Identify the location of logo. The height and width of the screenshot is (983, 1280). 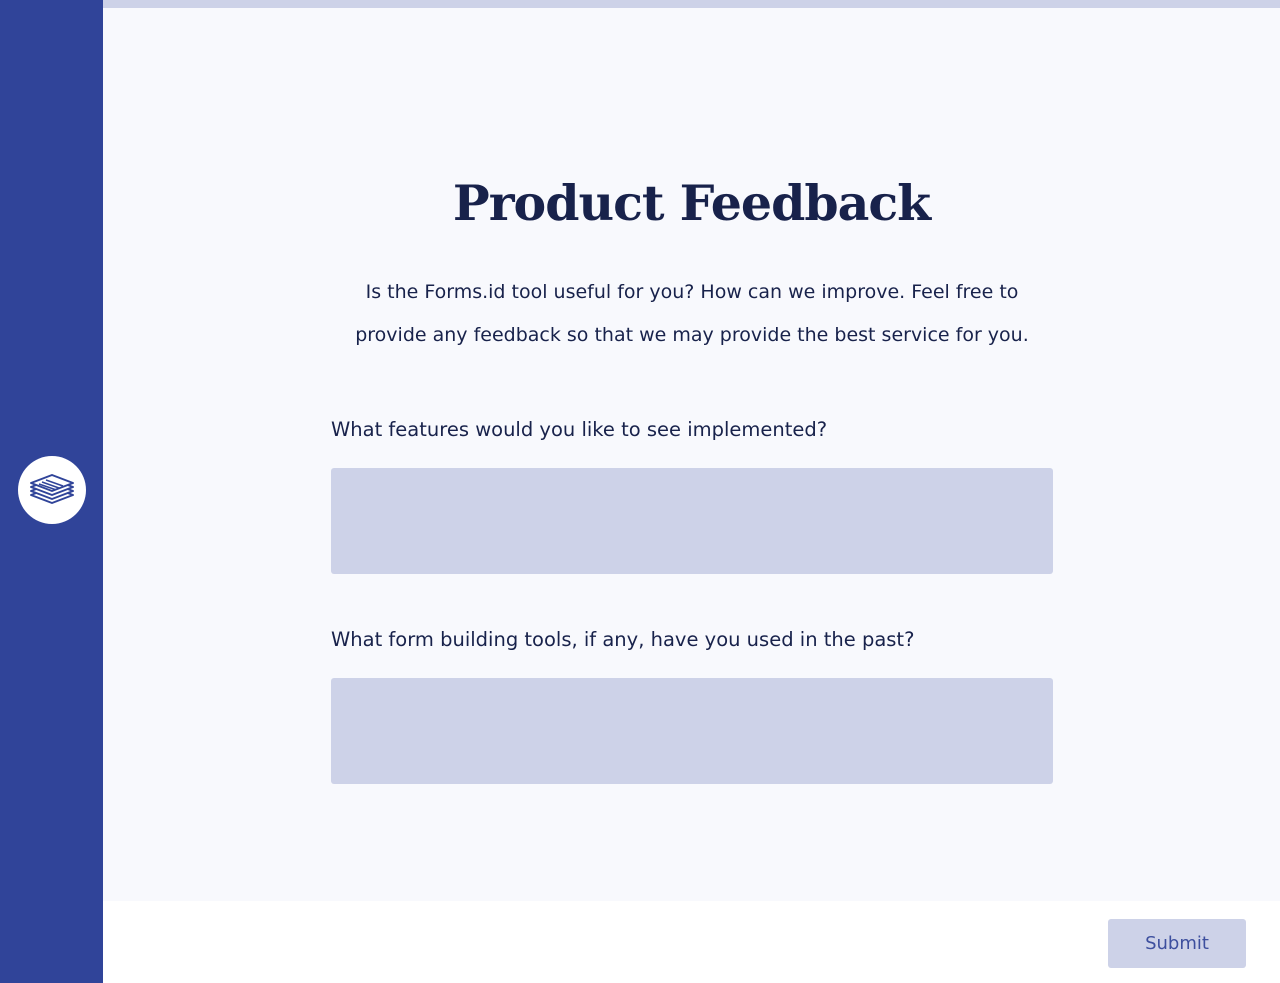
(52, 490).